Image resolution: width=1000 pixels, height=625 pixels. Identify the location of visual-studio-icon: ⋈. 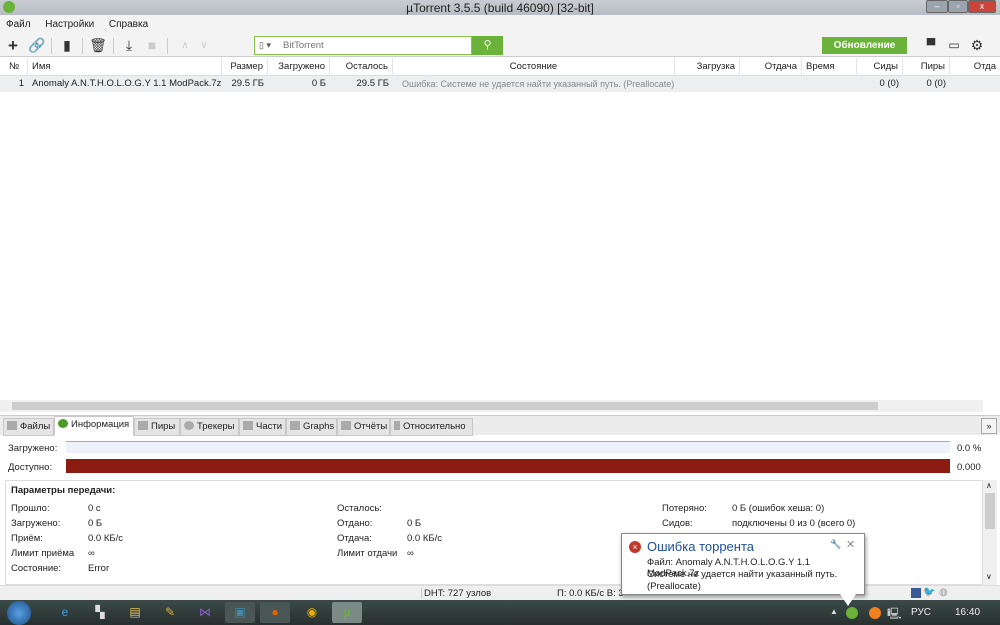
(205, 612).